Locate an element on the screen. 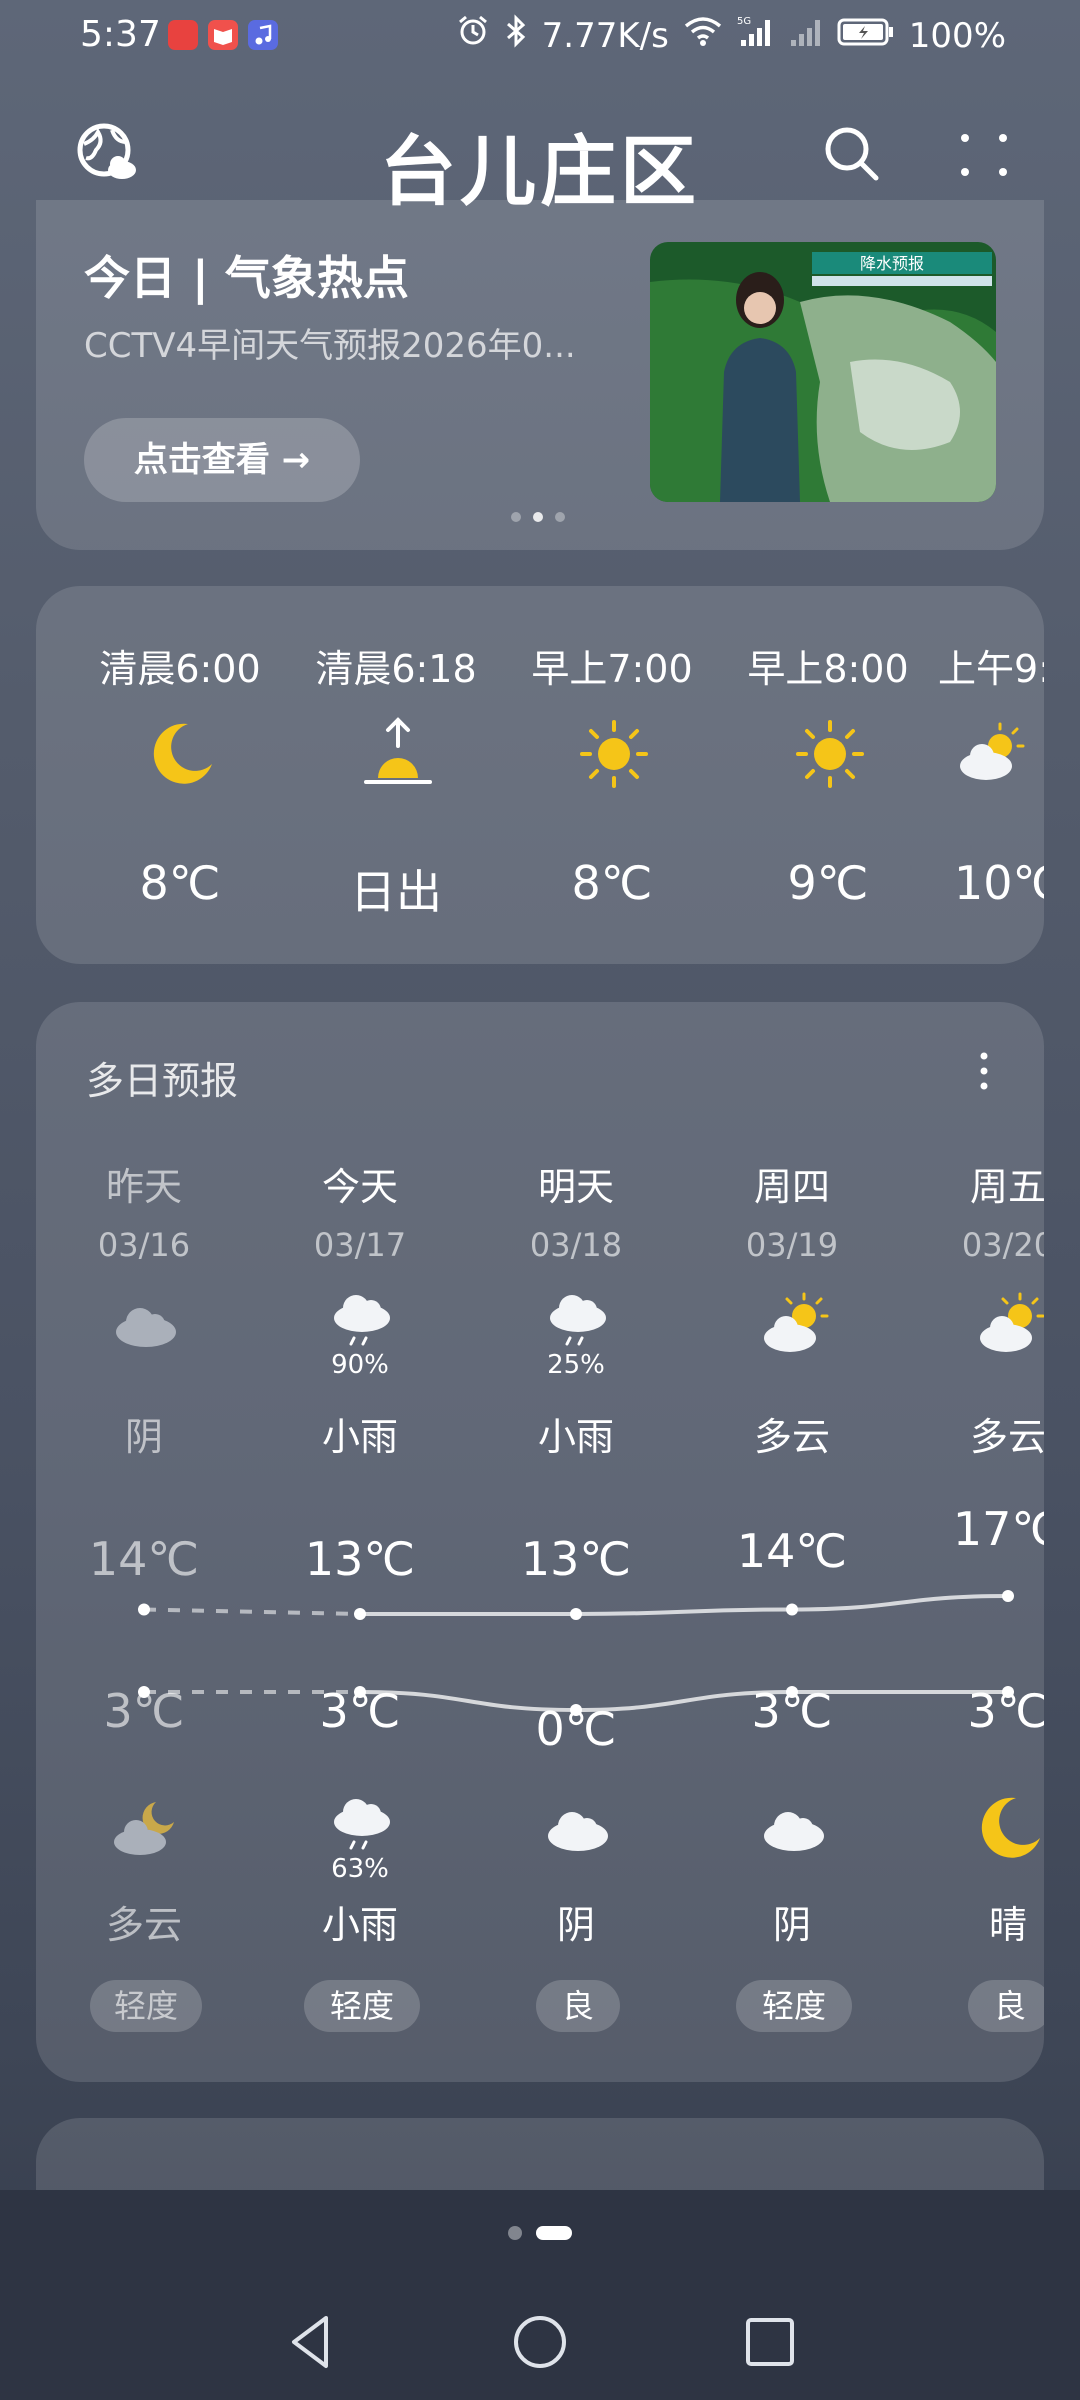 This screenshot has width=1080, height=2400. book-app-icon is located at coordinates (223, 35).